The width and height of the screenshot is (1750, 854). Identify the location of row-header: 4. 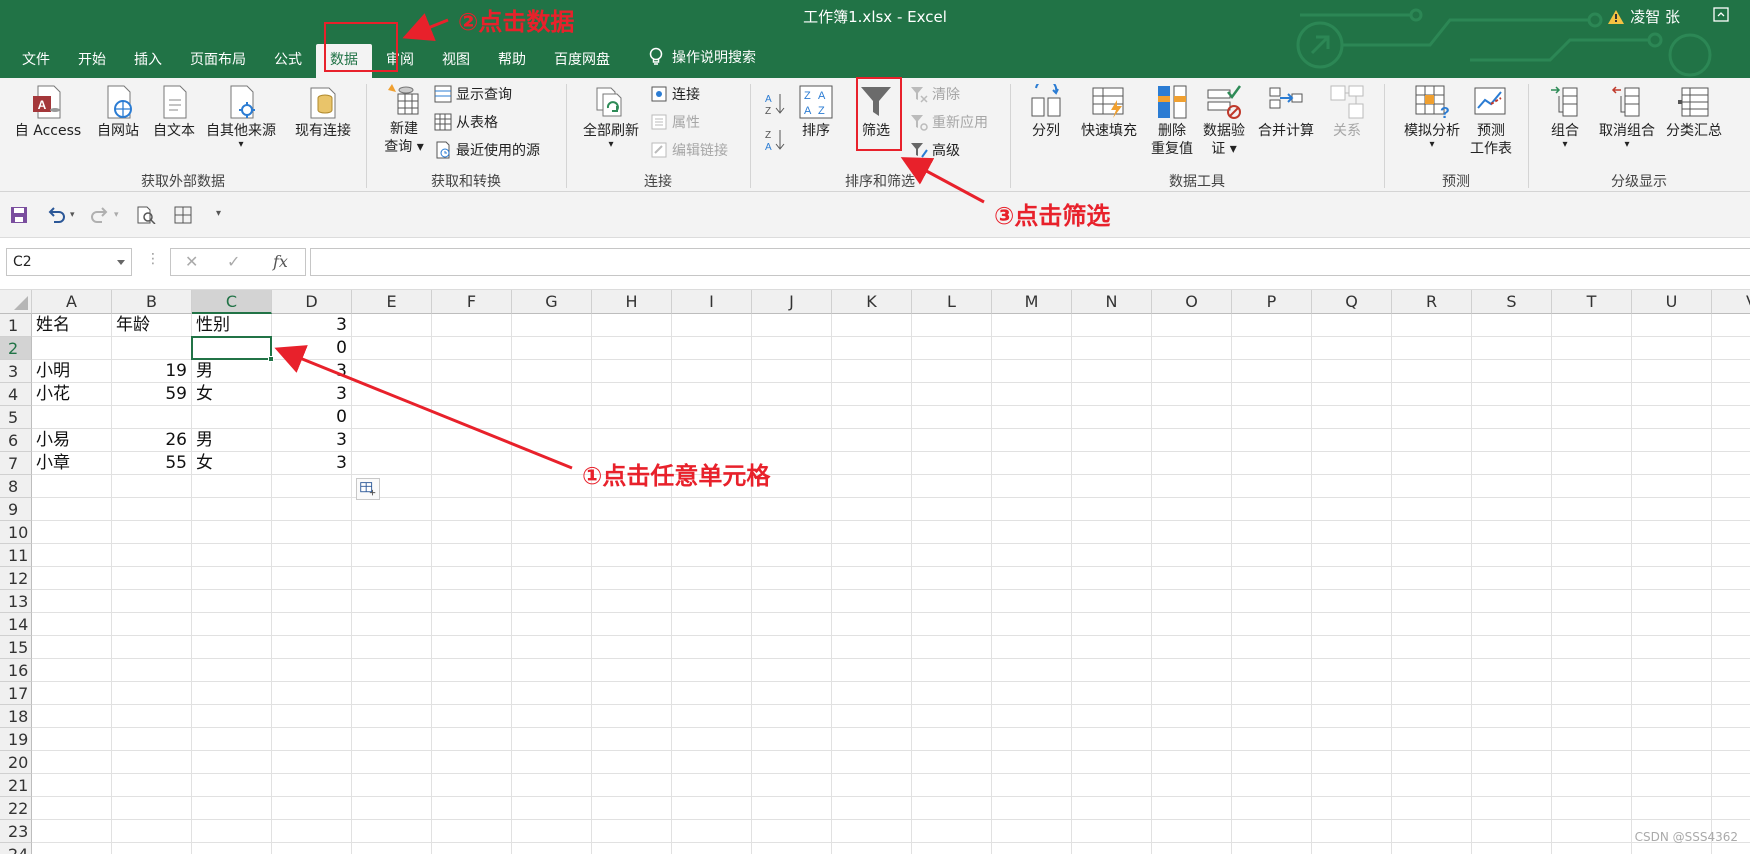
(16, 394).